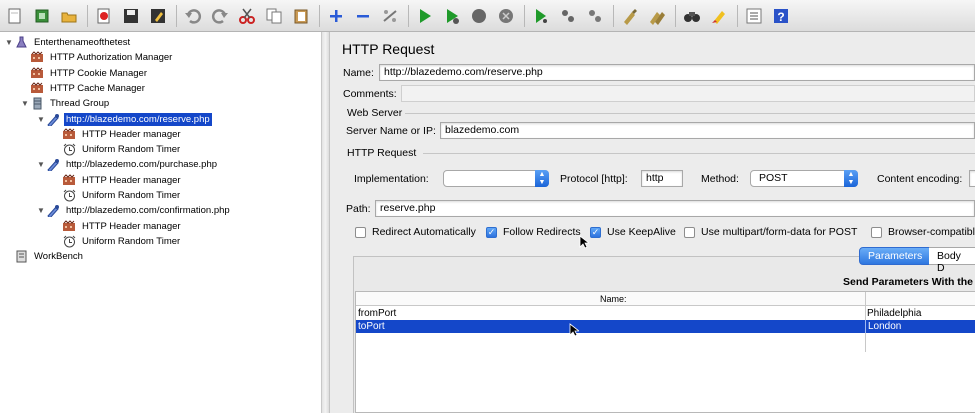  Describe the element at coordinates (376, 313) in the screenshot. I see `param-name: fromPort` at that location.